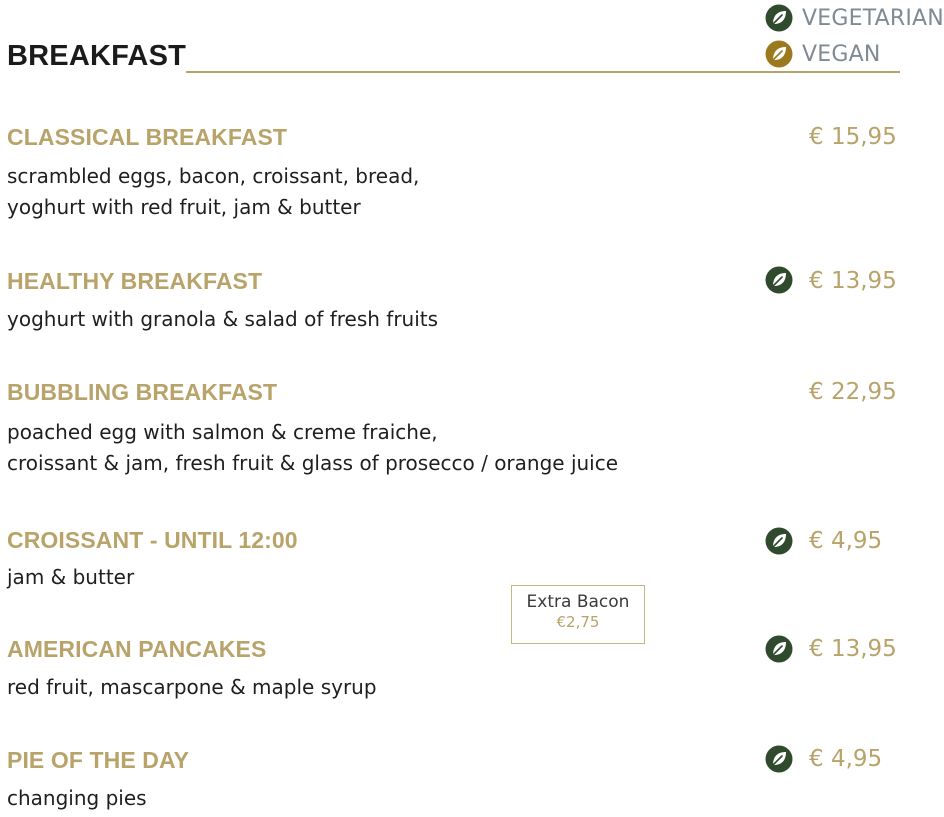 The height and width of the screenshot is (817, 944). I want to click on legend: VEGETARIAN VEGAN, so click(854, 36).